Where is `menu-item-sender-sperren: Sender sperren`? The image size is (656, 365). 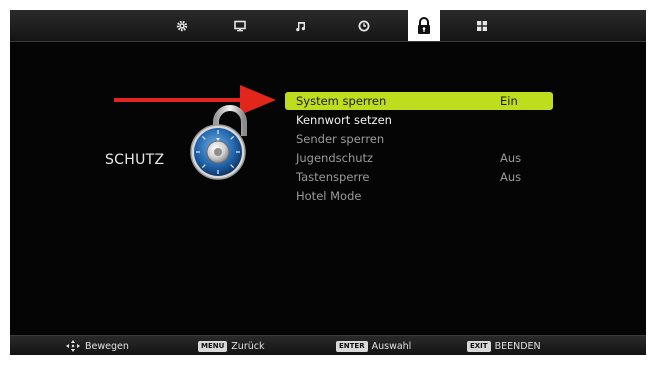 menu-item-sender-sperren: Sender sperren is located at coordinates (419, 139).